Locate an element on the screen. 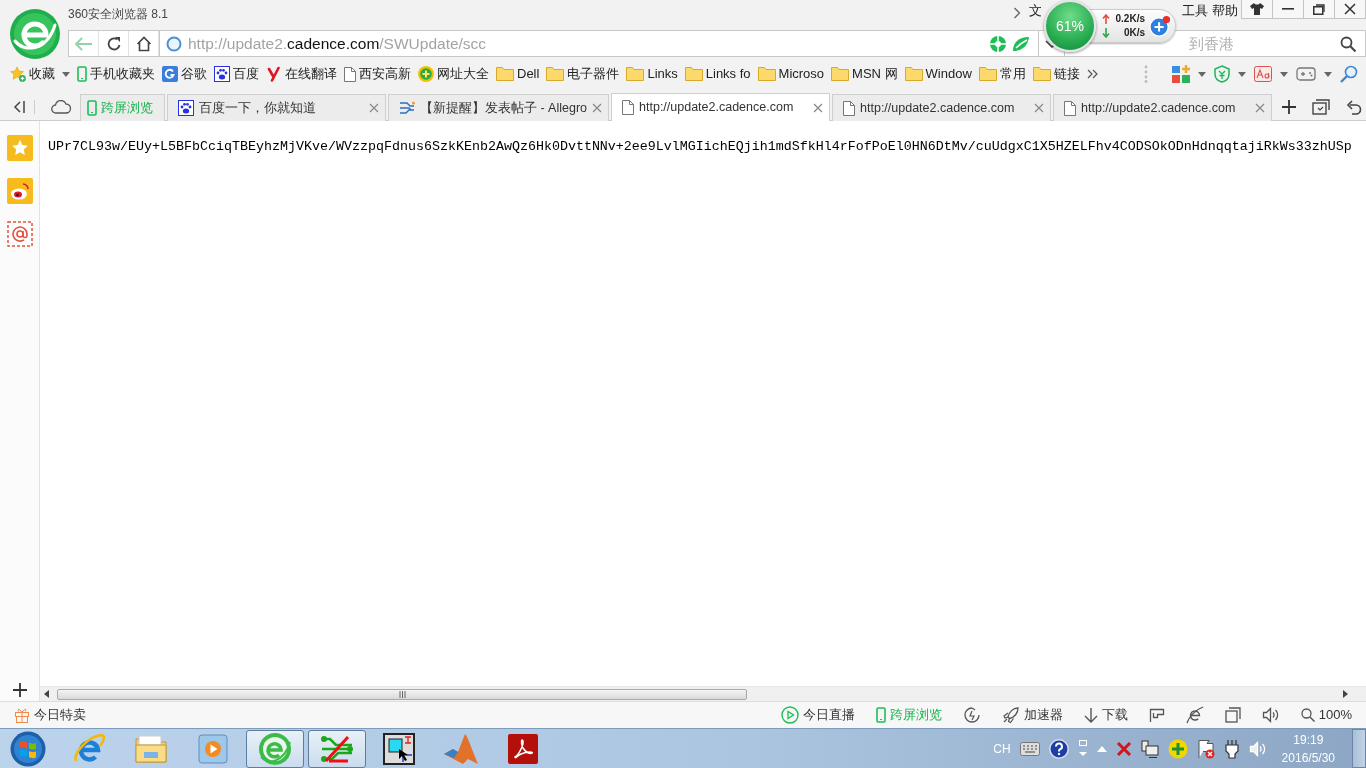 The image size is (1366, 768). chevron-right-icon is located at coordinates (1017, 13).